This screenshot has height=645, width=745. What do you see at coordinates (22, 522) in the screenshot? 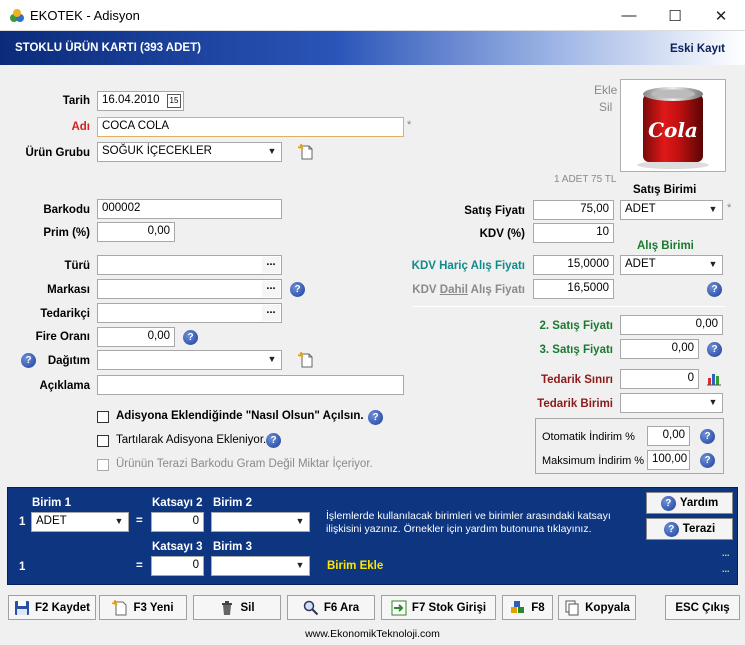
I see `row1-number: 1` at bounding box center [22, 522].